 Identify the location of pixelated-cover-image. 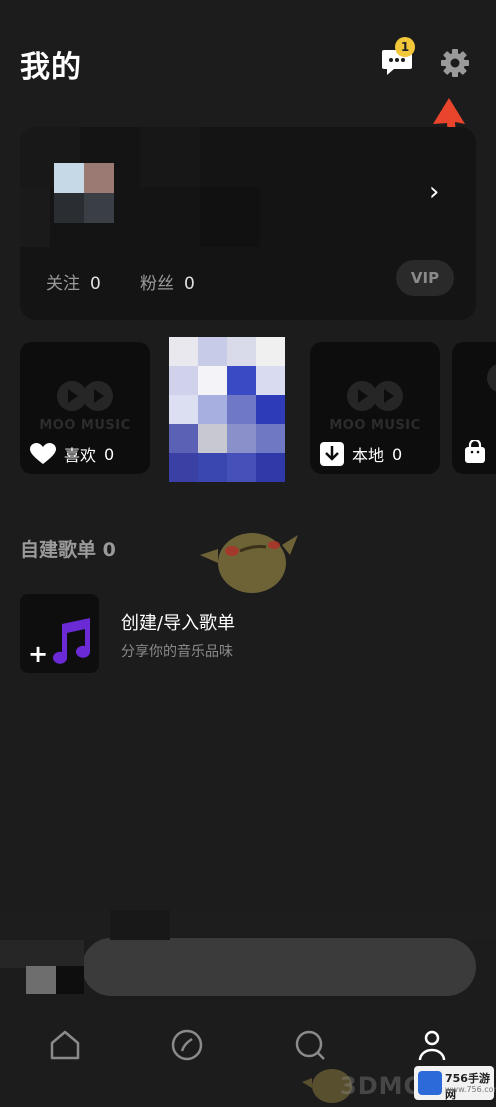
(227, 409).